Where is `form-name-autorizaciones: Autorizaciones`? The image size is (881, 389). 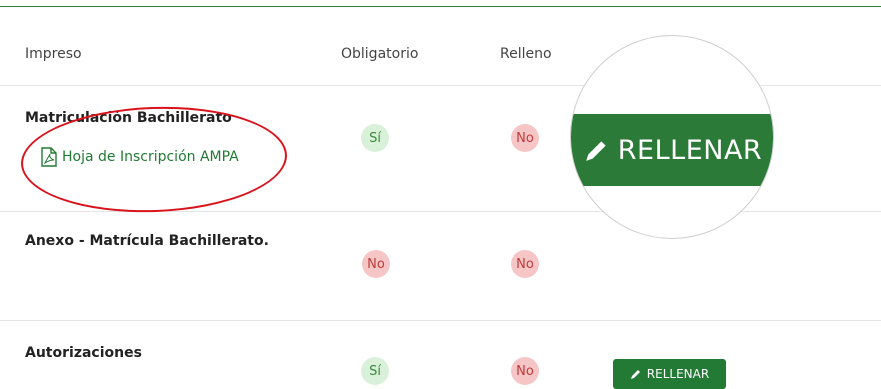
form-name-autorizaciones: Autorizaciones is located at coordinates (83, 353).